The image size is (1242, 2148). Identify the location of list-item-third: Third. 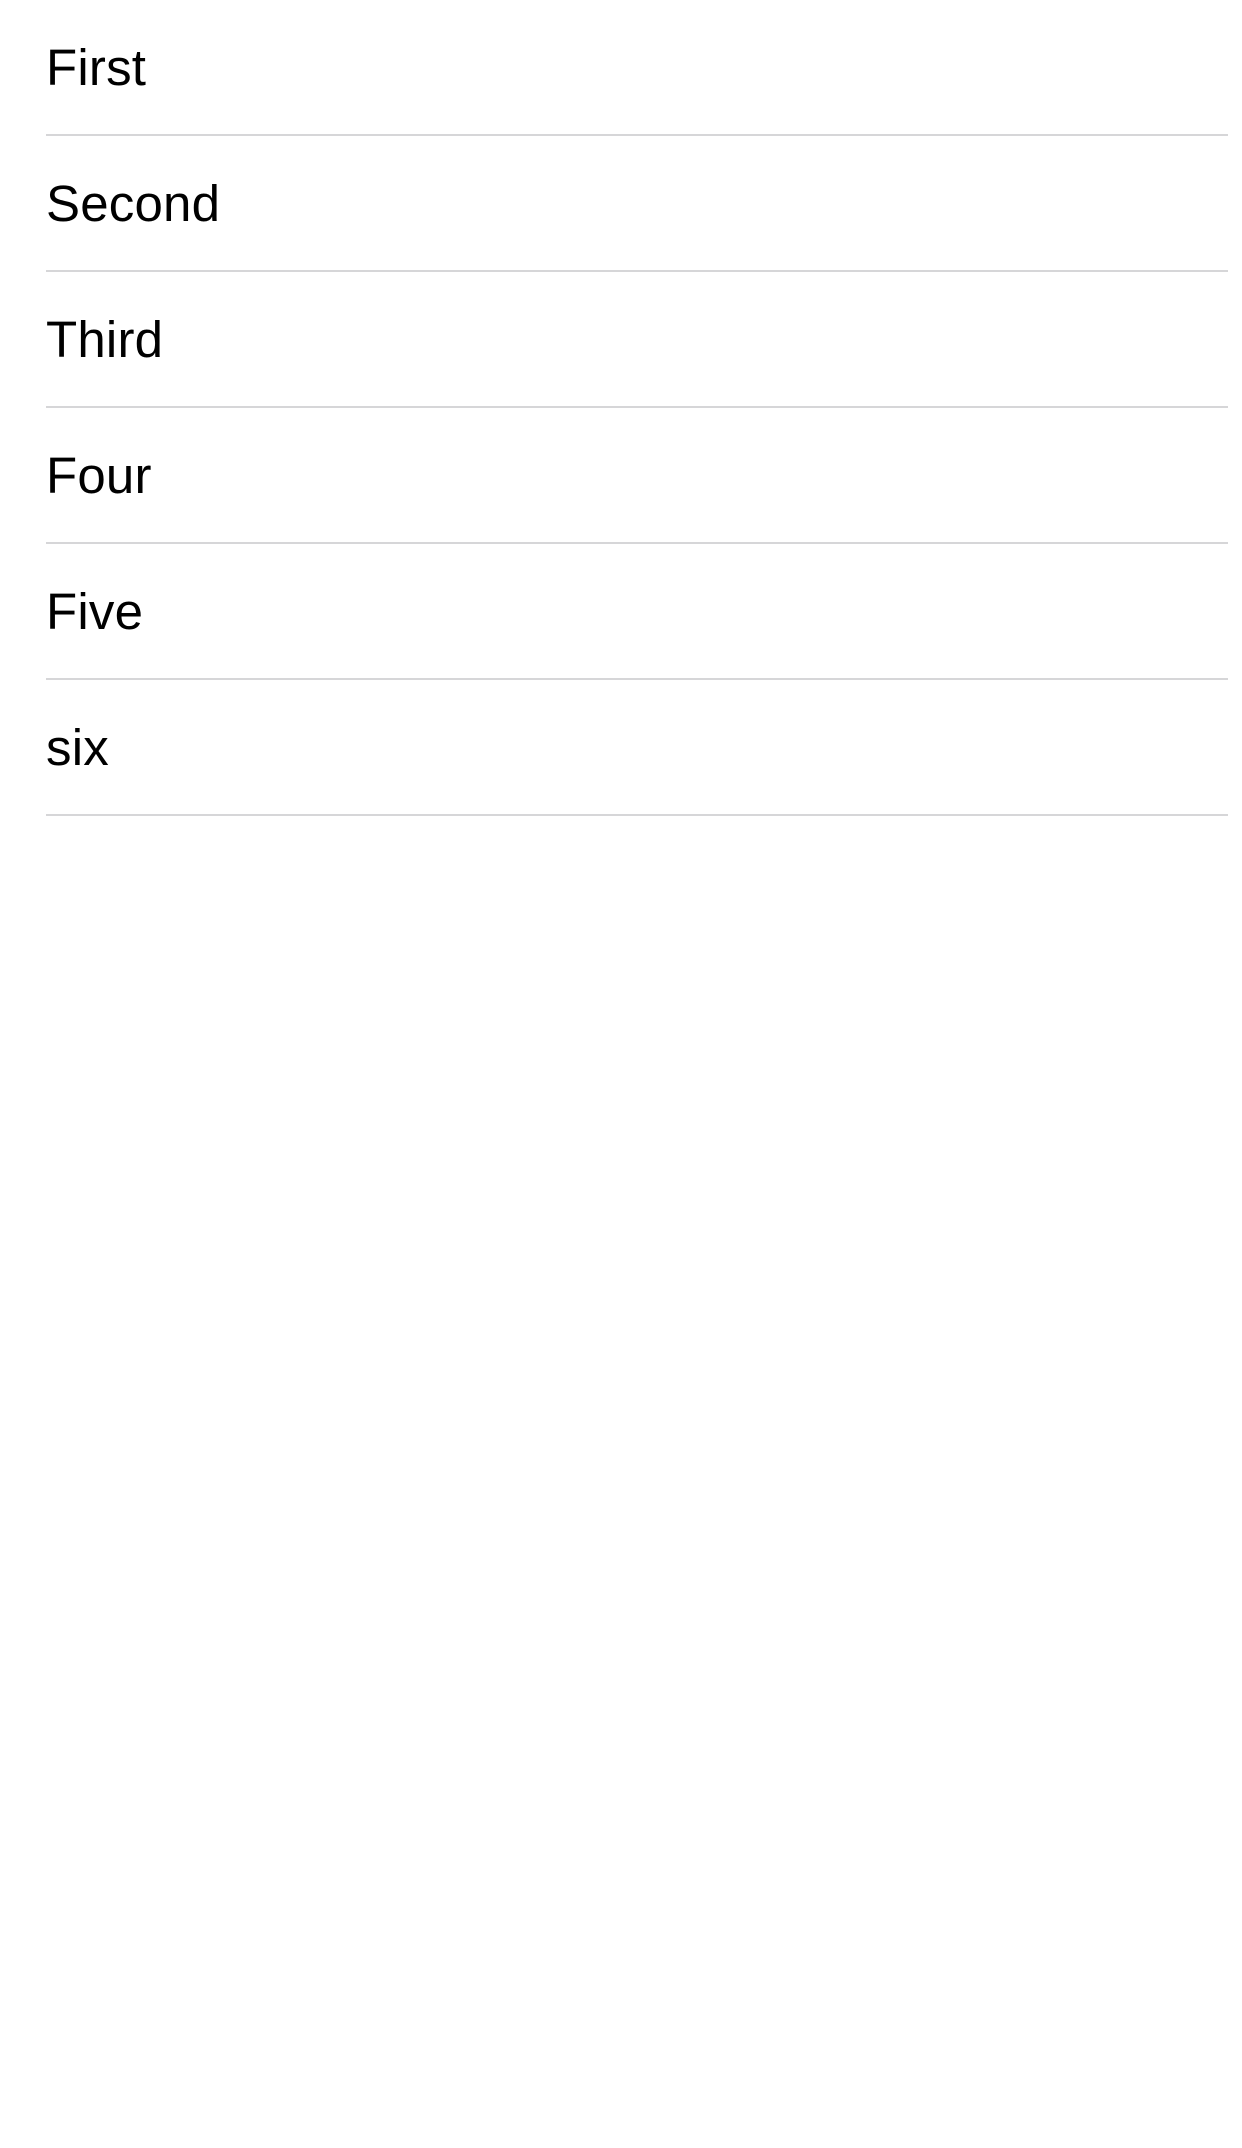
(621, 340).